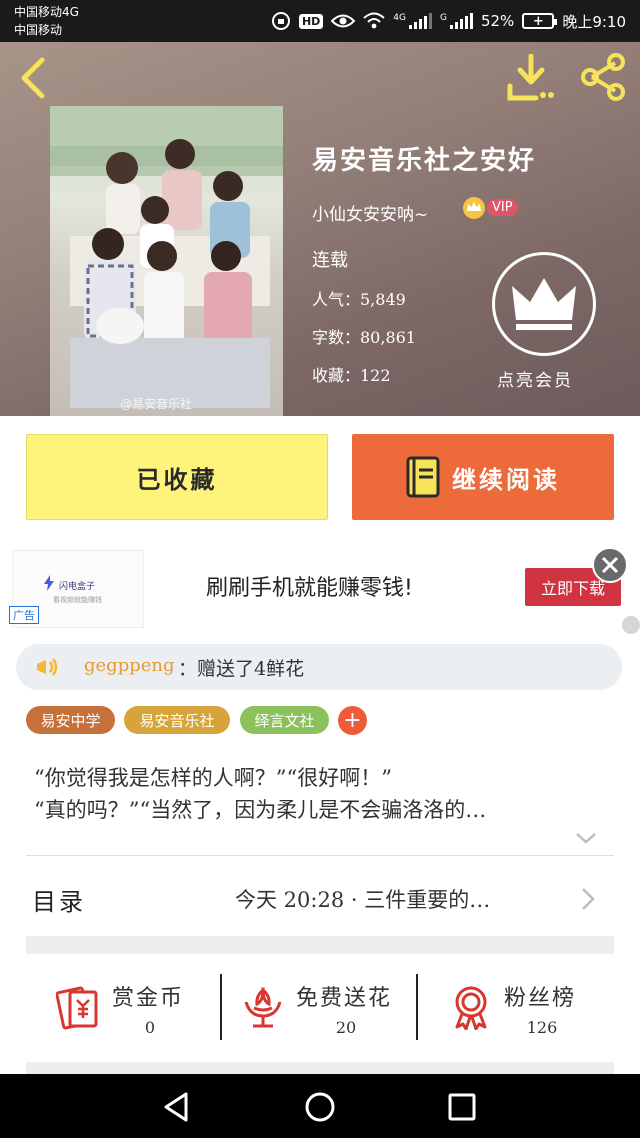 This screenshot has height=1138, width=640. Describe the element at coordinates (423, 477) in the screenshot. I see `book-icon` at that location.